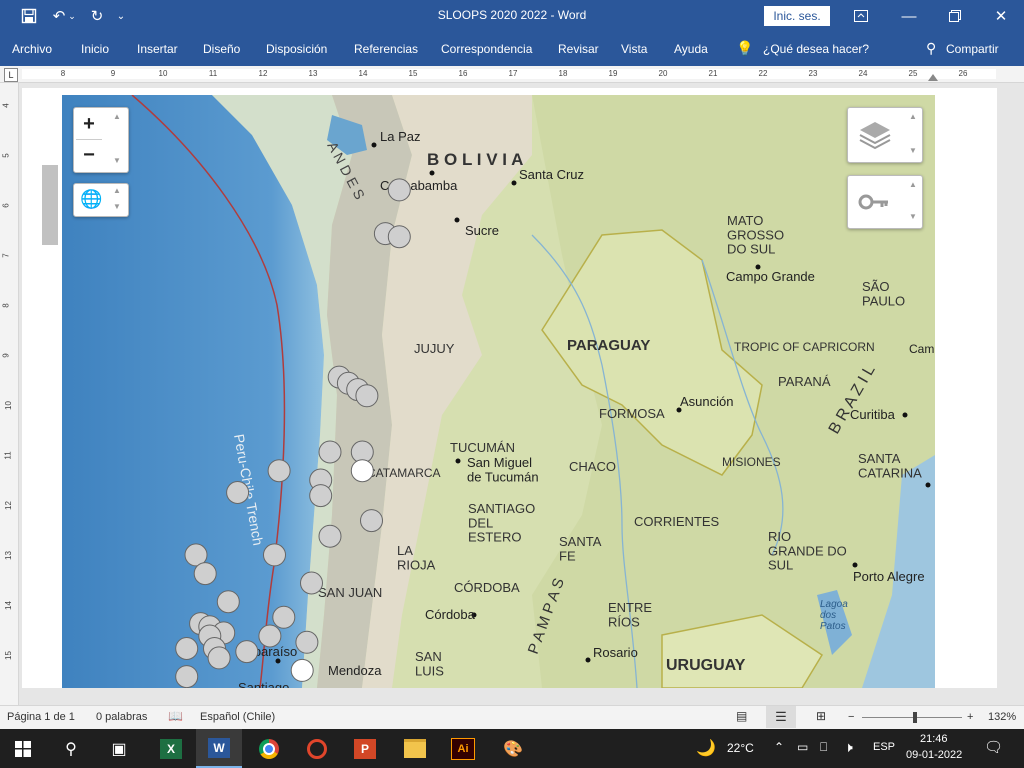 Image resolution: width=1024 pixels, height=768 pixels. Describe the element at coordinates (823, 747) in the screenshot. I see `network-icon: ⎕` at that location.